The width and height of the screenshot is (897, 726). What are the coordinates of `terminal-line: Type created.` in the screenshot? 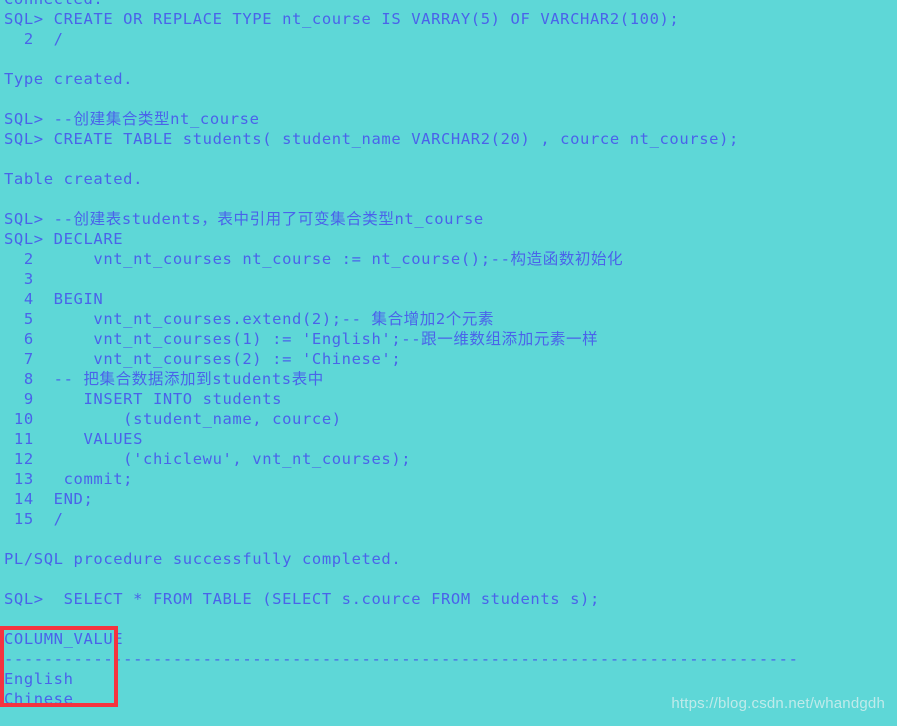 It's located at (69, 79).